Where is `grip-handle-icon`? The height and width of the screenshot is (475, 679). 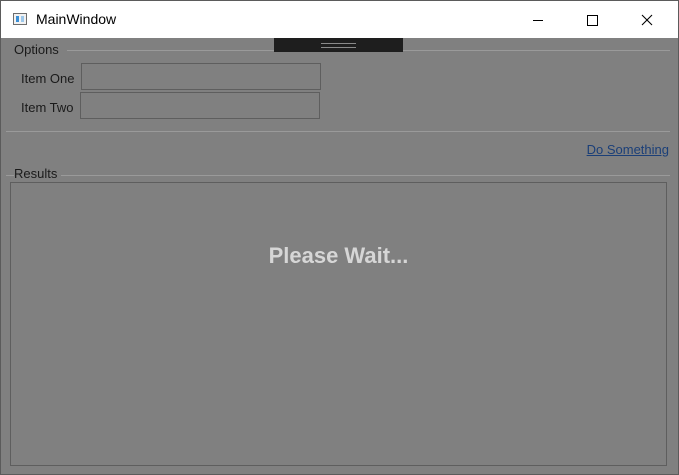
grip-handle-icon is located at coordinates (338, 45).